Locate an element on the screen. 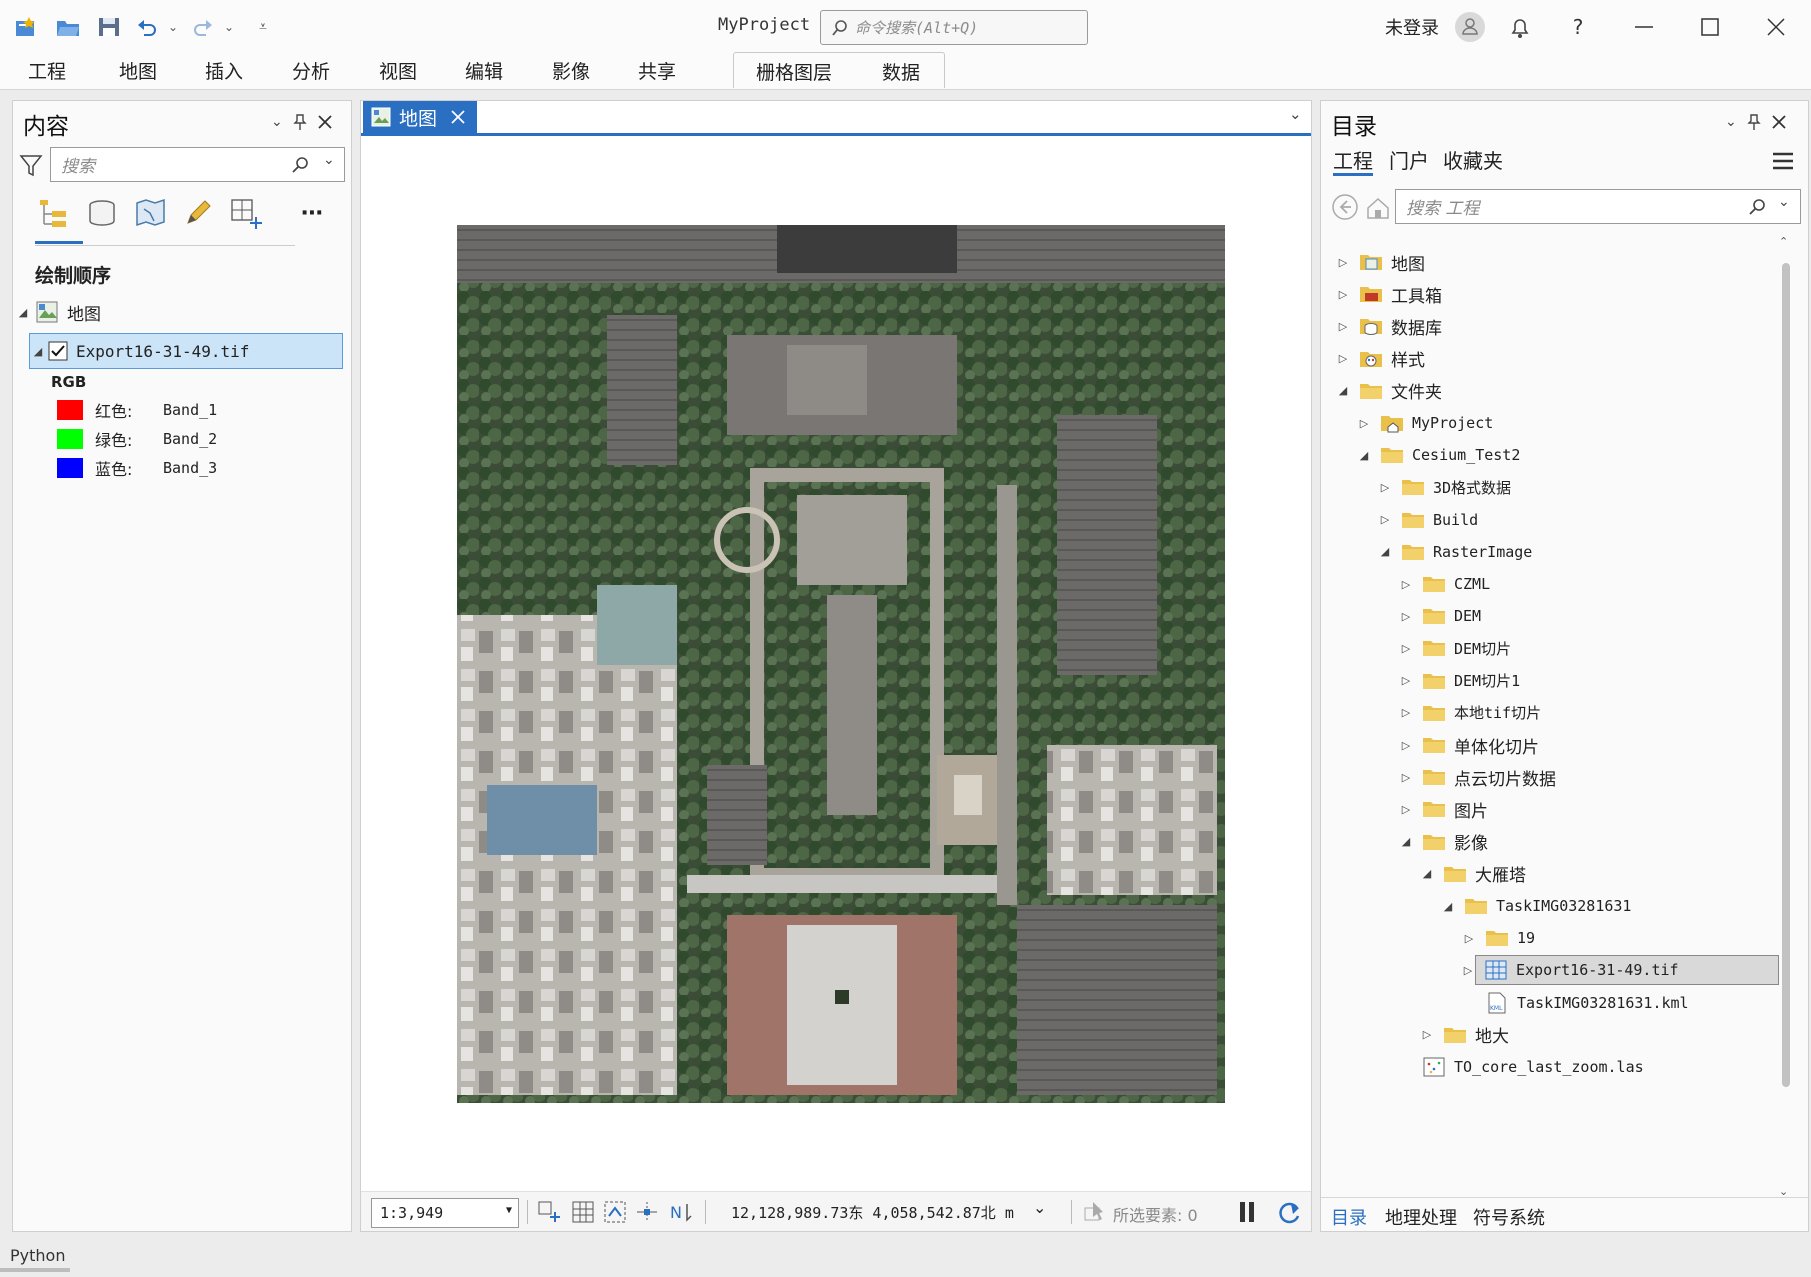  scroll-up-icon: ⌃ is located at coordinates (1783, 241).